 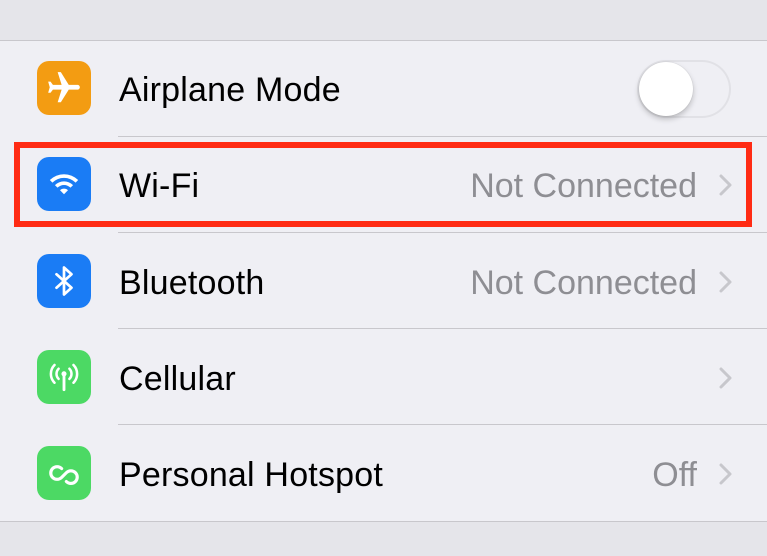 I want to click on airplane-icon, so click(x=64, y=88).